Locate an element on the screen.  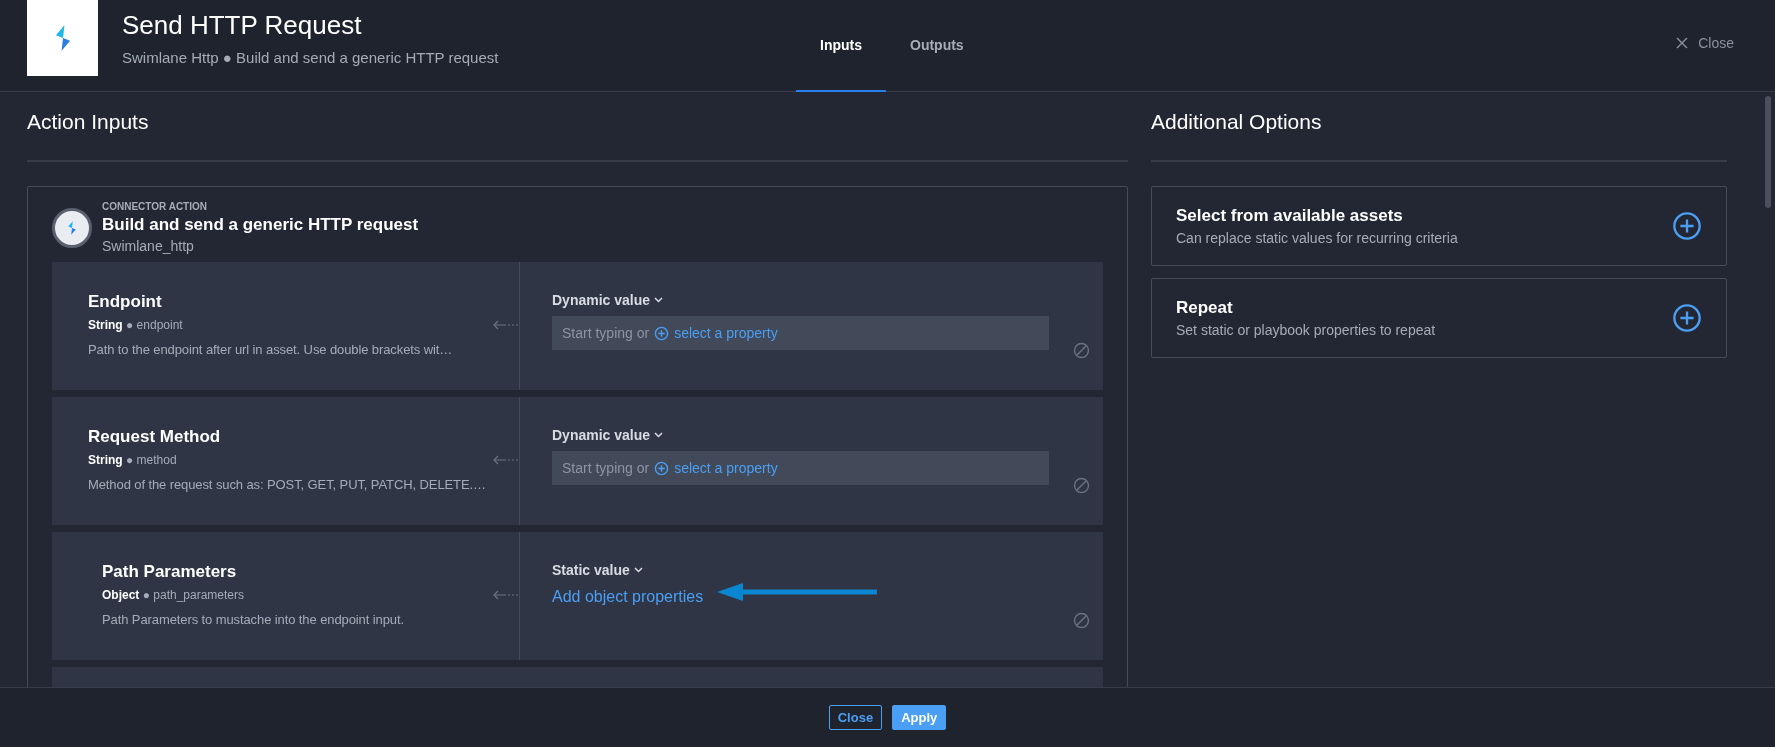
scrollbar is located at coordinates (1768, 152).